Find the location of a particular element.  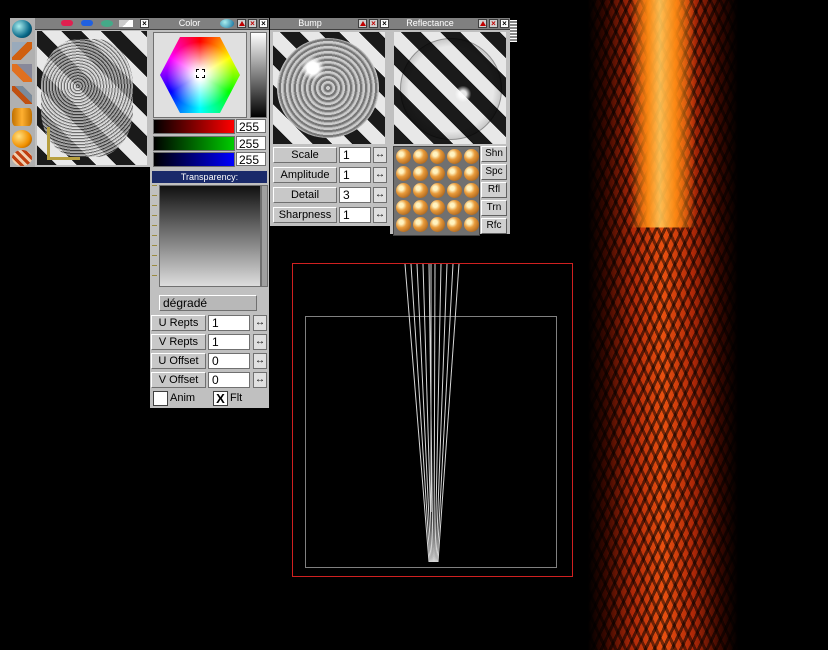

v-repts-stepper: ↔ is located at coordinates (260, 342).